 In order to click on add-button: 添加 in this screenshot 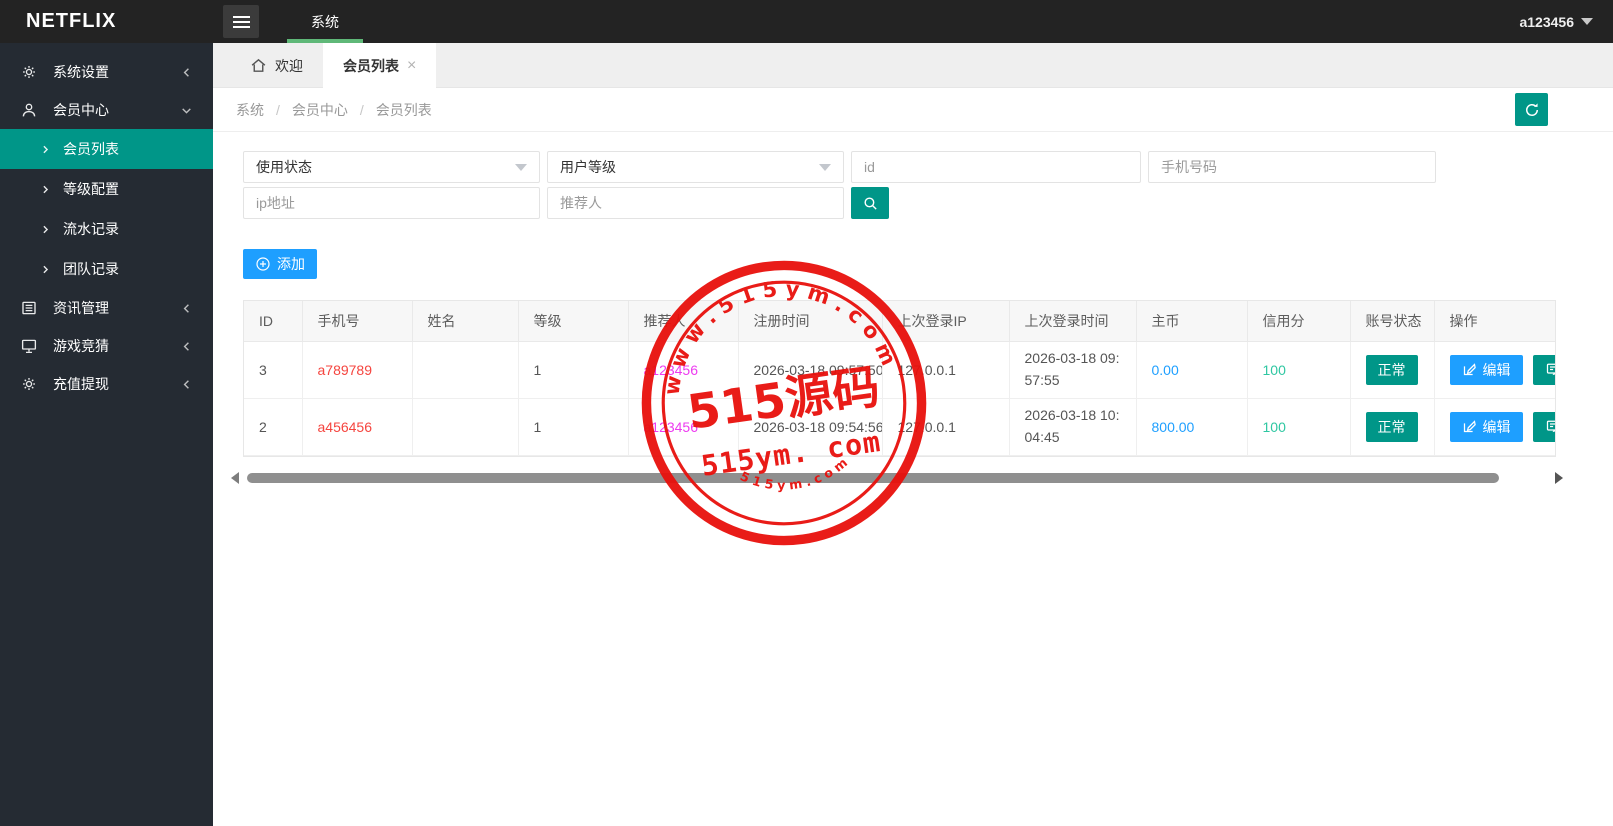, I will do `click(280, 264)`.